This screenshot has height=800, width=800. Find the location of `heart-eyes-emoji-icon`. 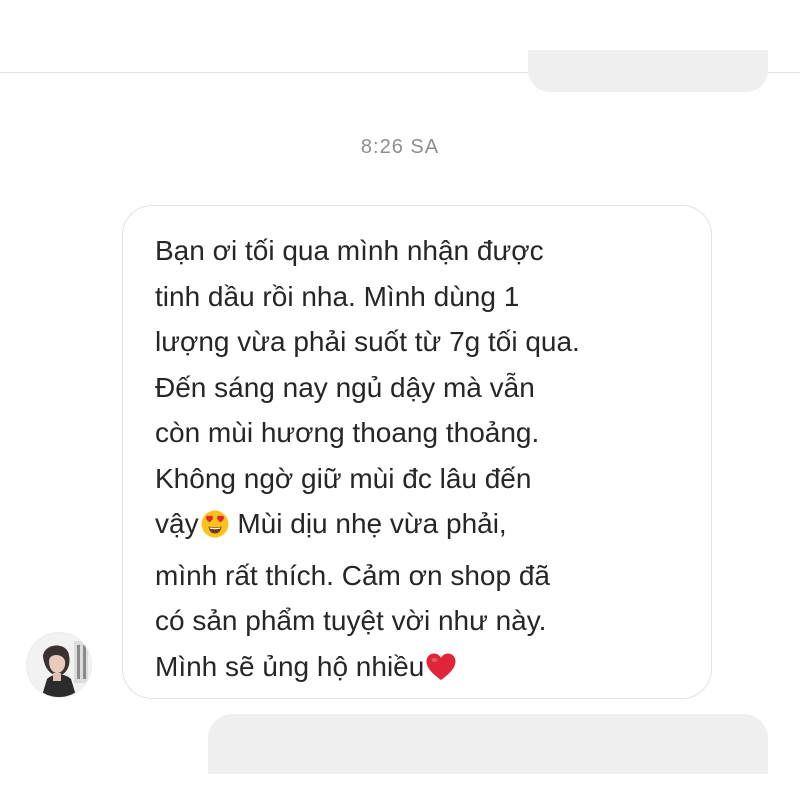

heart-eyes-emoji-icon is located at coordinates (215, 530).